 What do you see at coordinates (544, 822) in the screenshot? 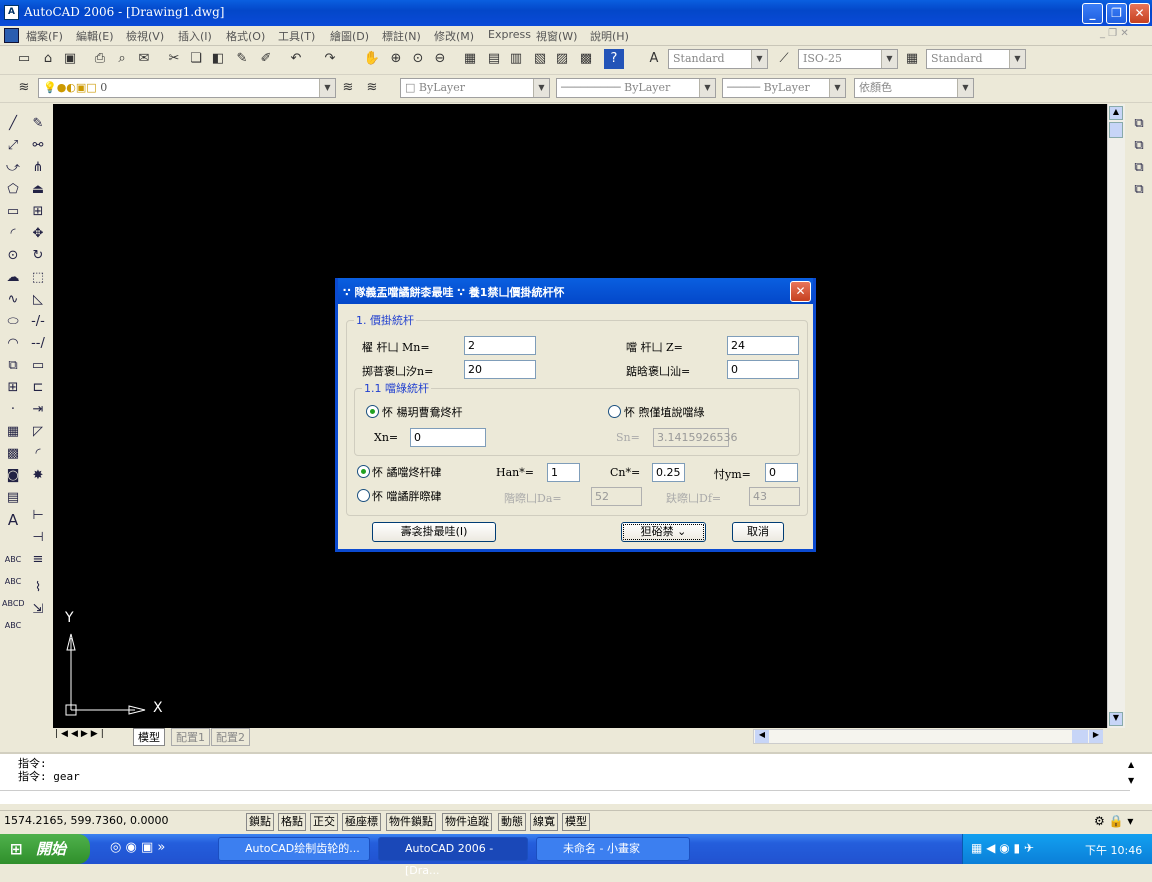
I see `lwt-toggle: 線寬` at bounding box center [544, 822].